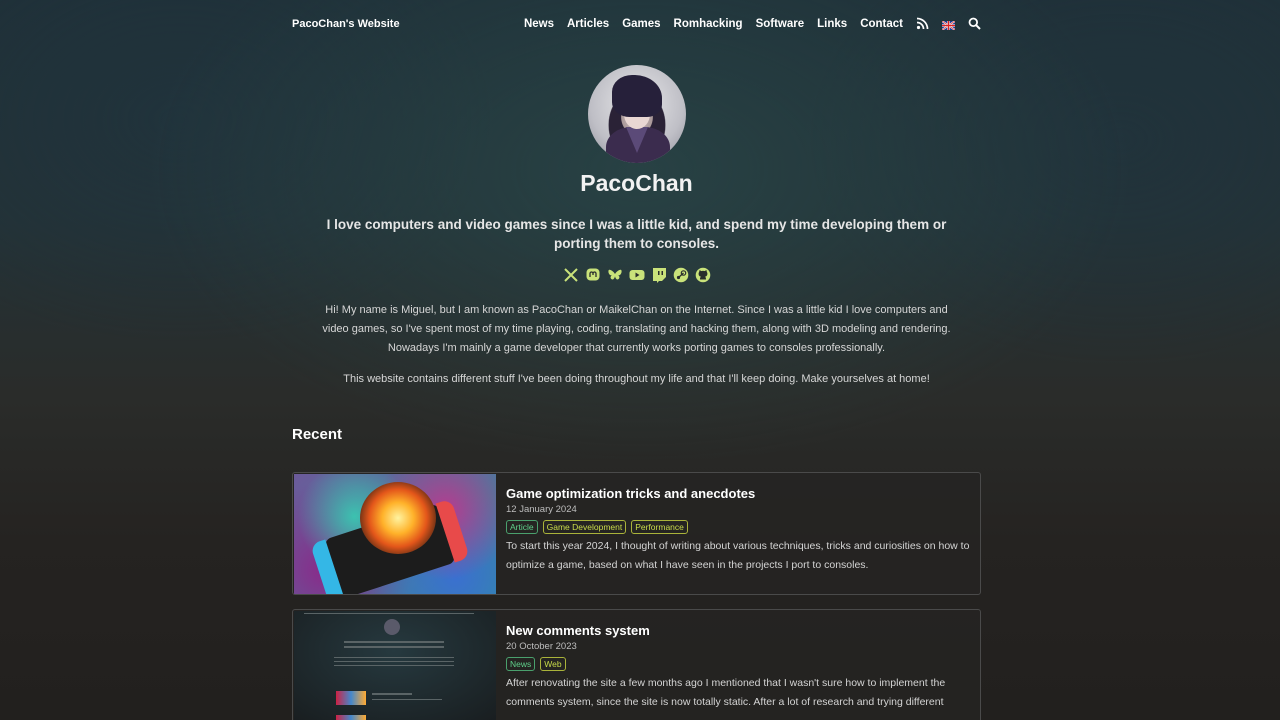  What do you see at coordinates (521, 664) in the screenshot?
I see `tag: News` at bounding box center [521, 664].